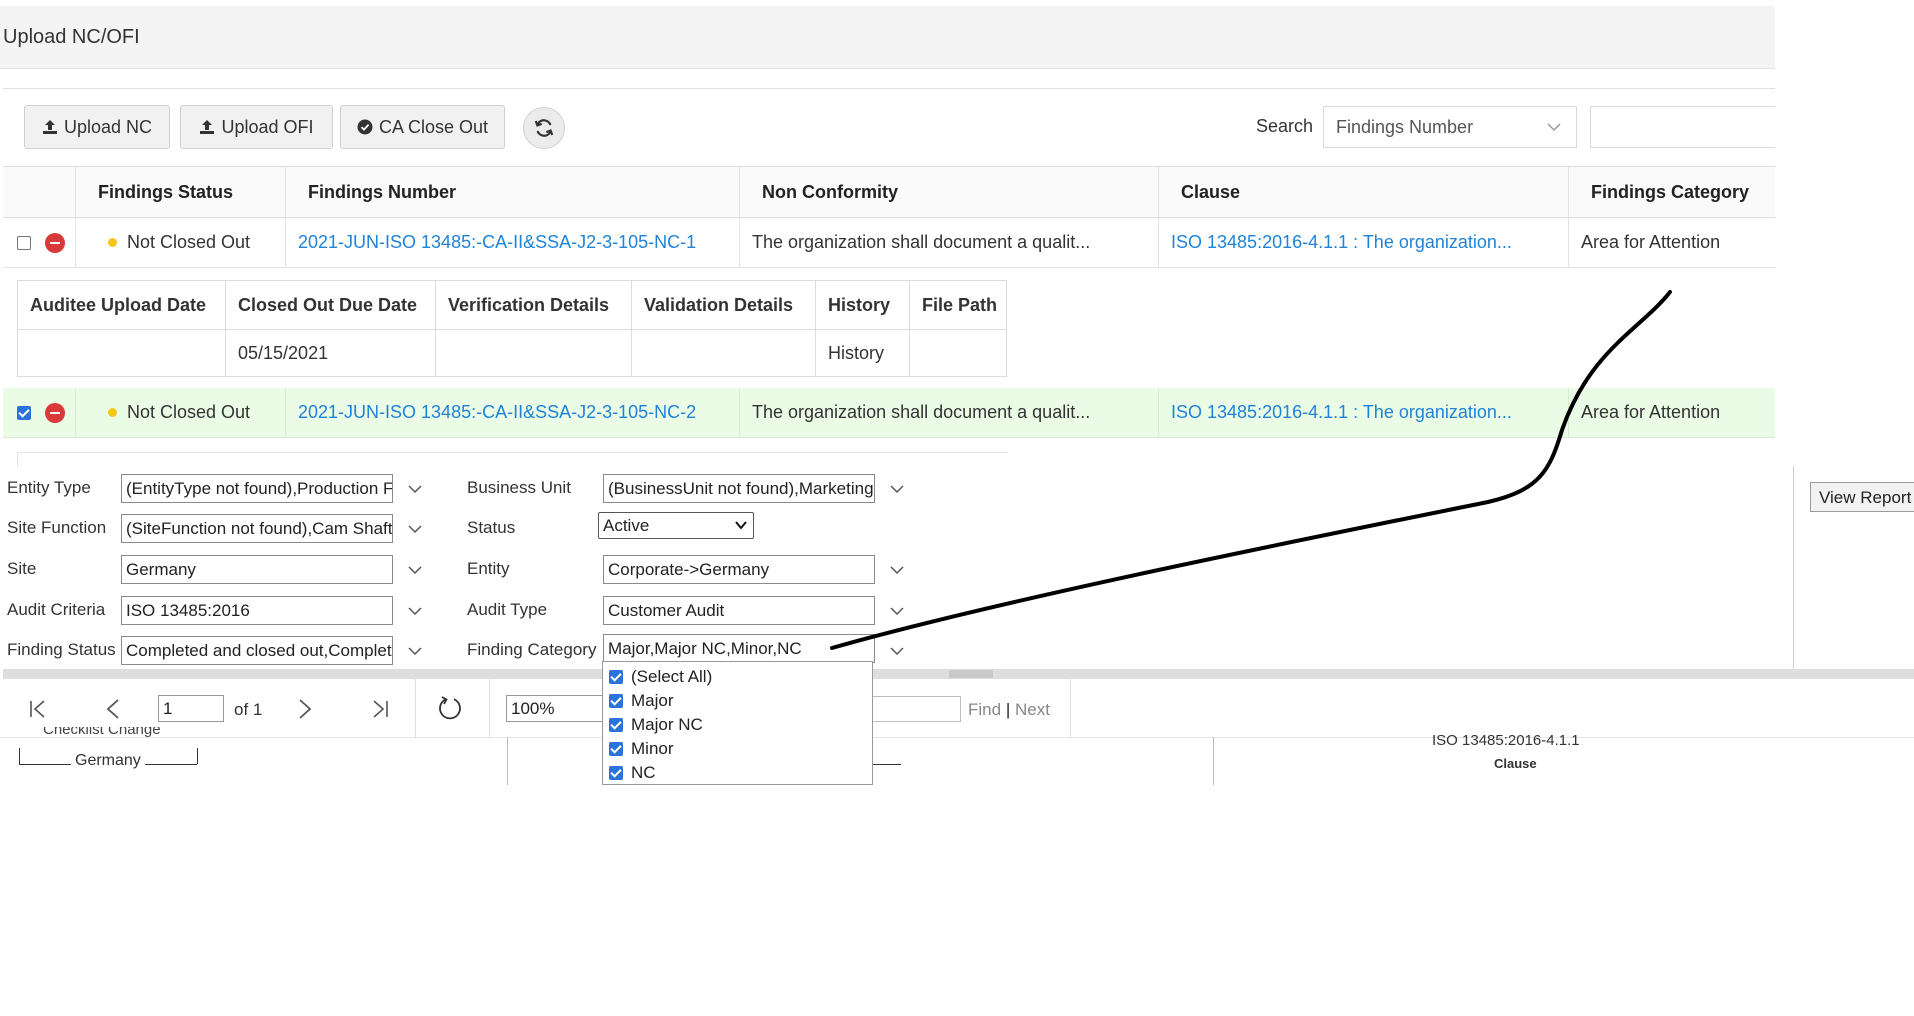 The image size is (1914, 1016). What do you see at coordinates (365, 127) in the screenshot?
I see `check-circle-icon` at bounding box center [365, 127].